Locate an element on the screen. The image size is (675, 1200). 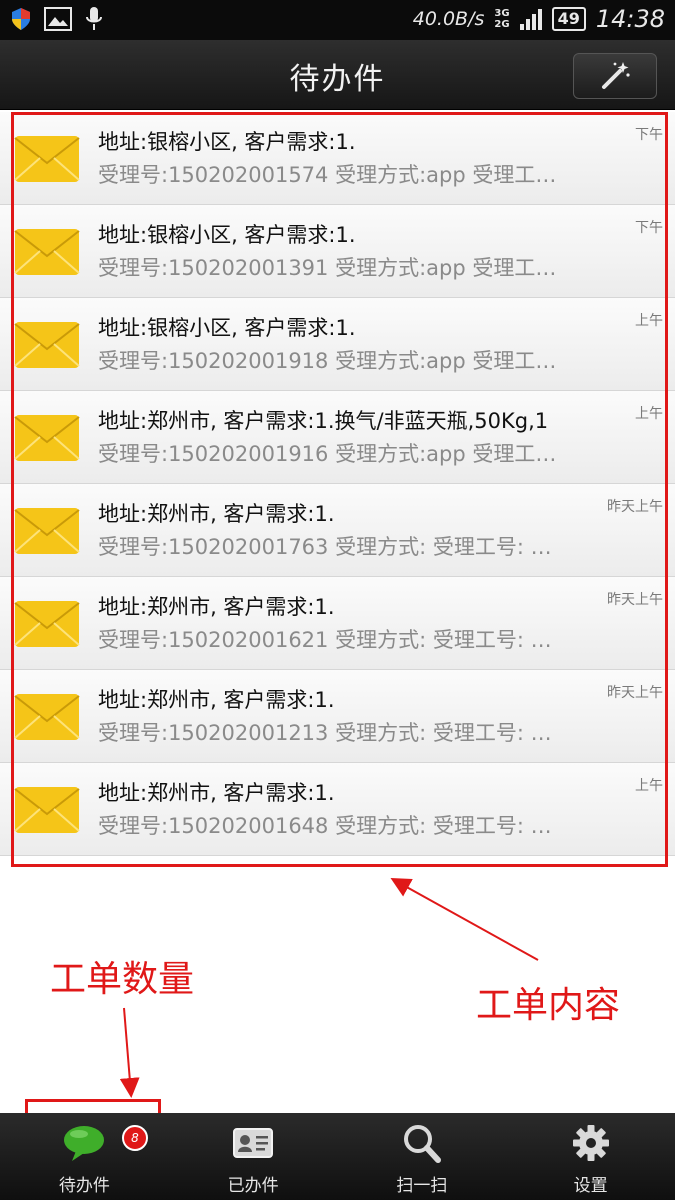
magnifier-icon is located at coordinates (422, 1144).